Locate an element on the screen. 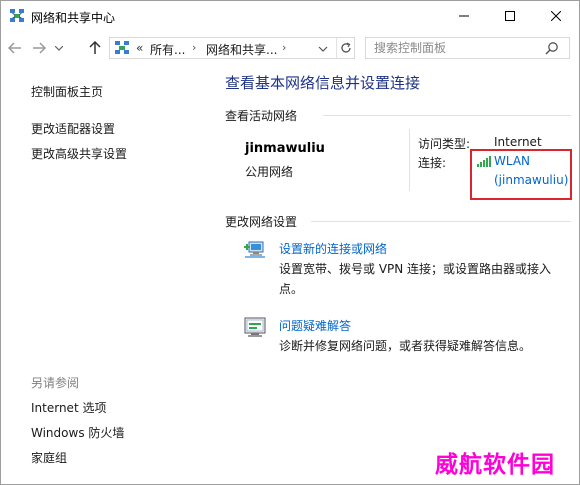  network-setup-icon is located at coordinates (254, 249).